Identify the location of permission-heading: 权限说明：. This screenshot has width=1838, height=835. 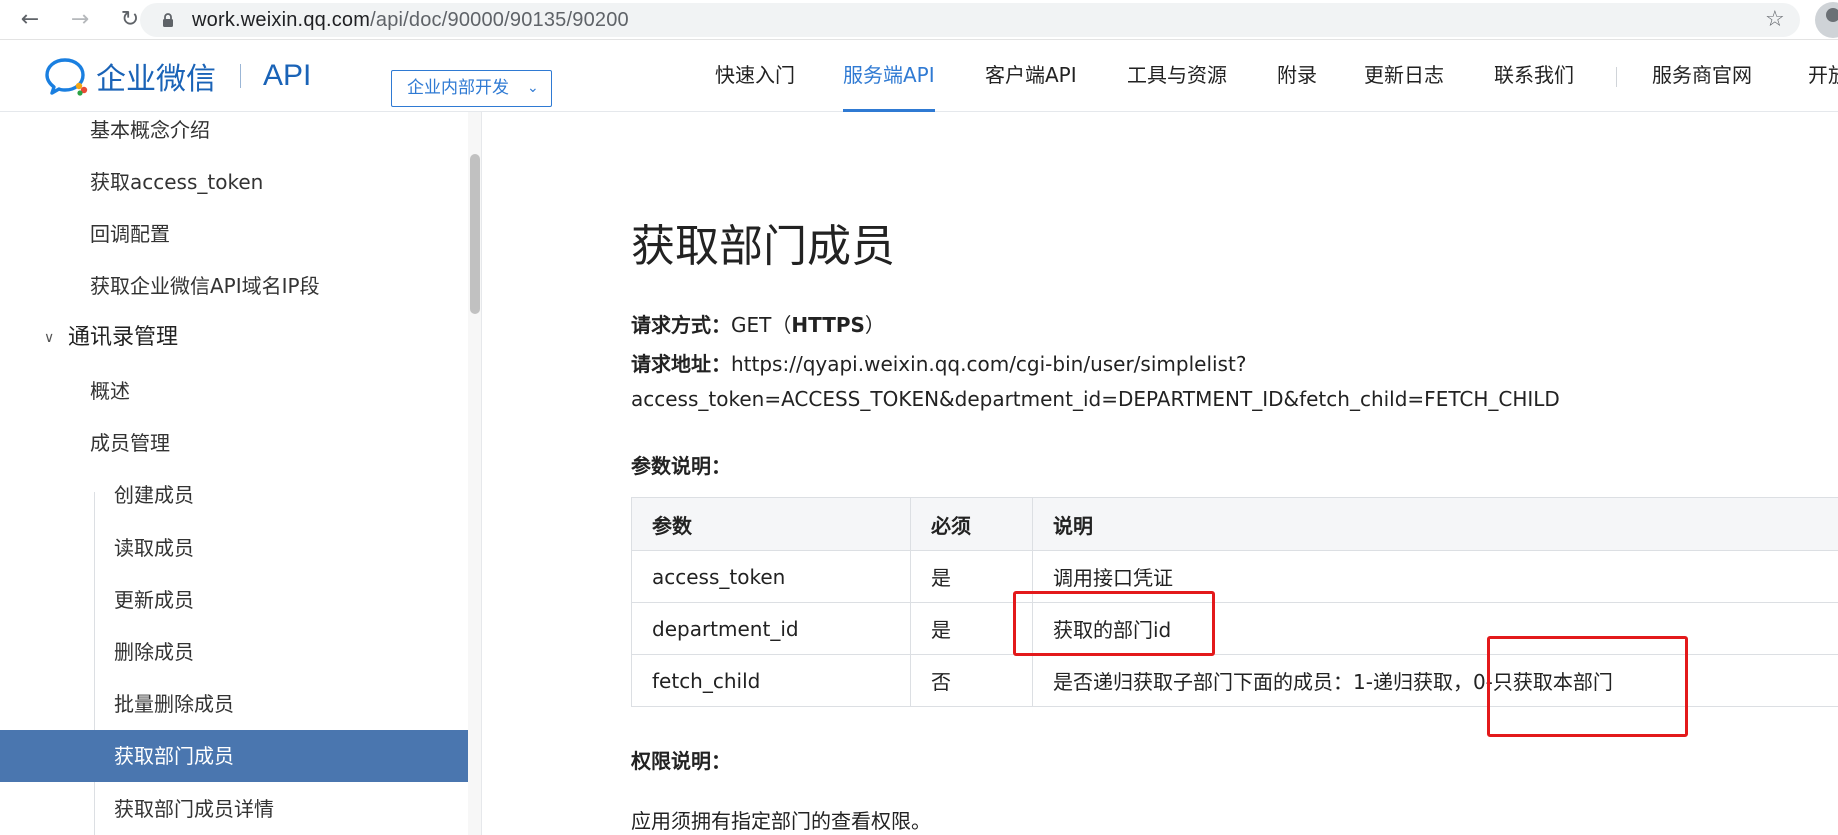
(681, 761).